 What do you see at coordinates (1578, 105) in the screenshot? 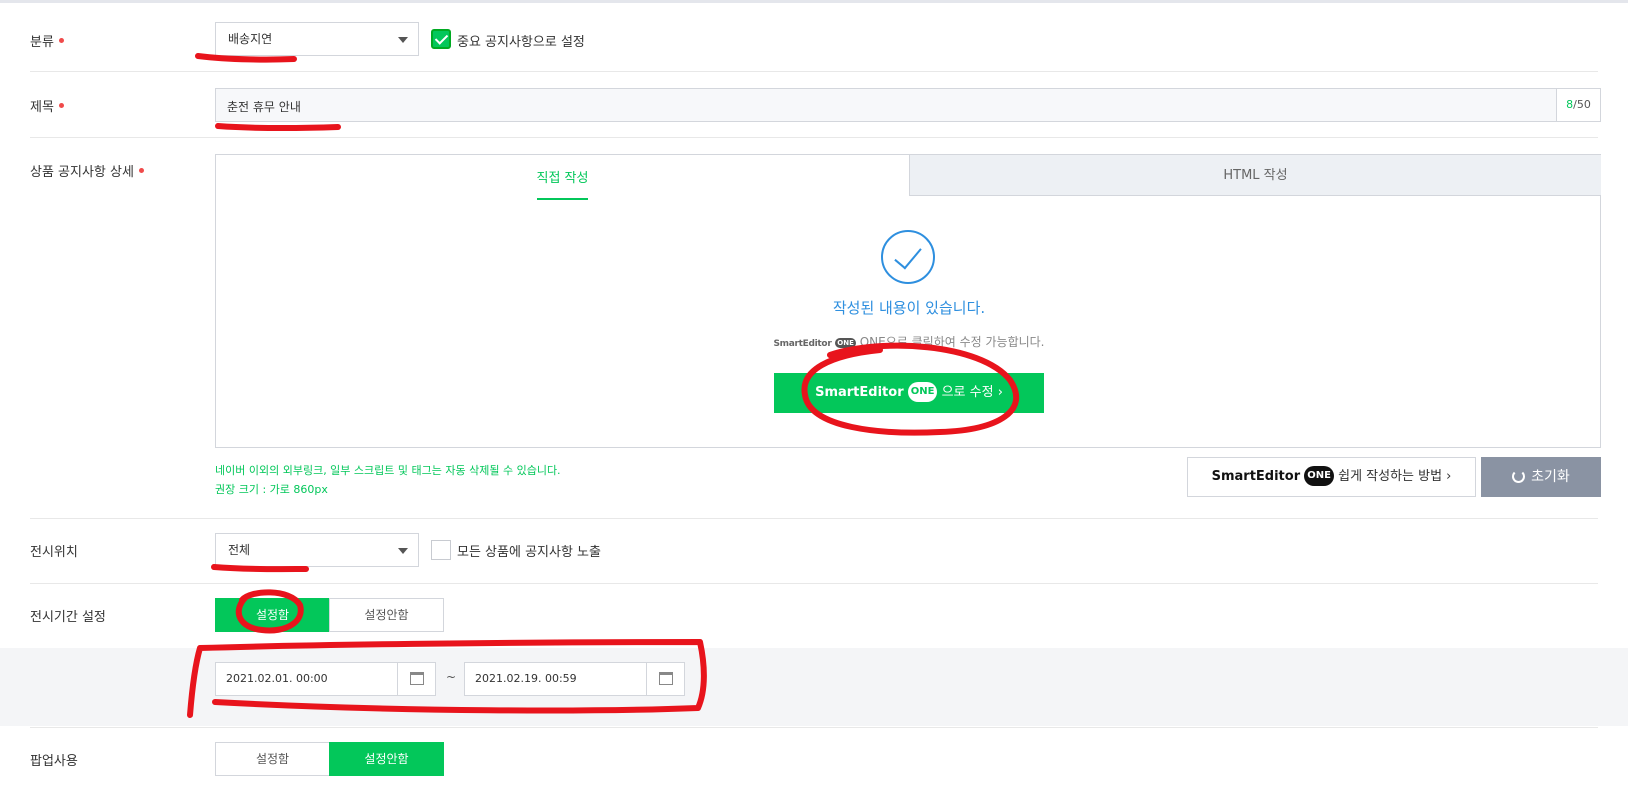
I see `title-char-counter: 8/50` at bounding box center [1578, 105].